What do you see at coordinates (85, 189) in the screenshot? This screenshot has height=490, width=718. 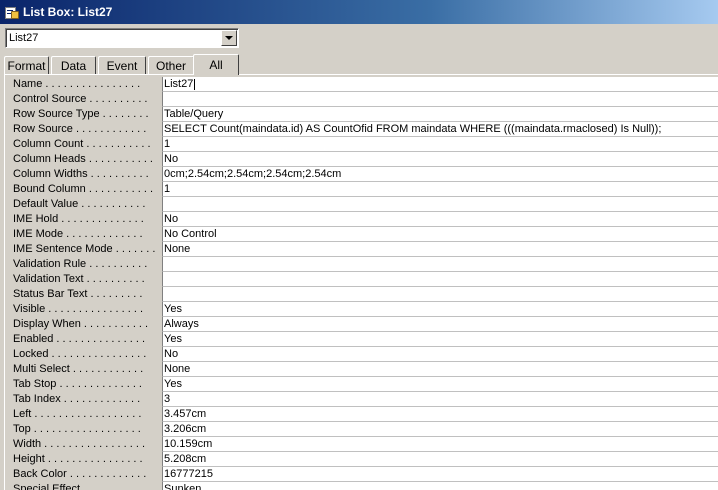 I see `property-name: Bound Column . . . . . . . . . . .` at bounding box center [85, 189].